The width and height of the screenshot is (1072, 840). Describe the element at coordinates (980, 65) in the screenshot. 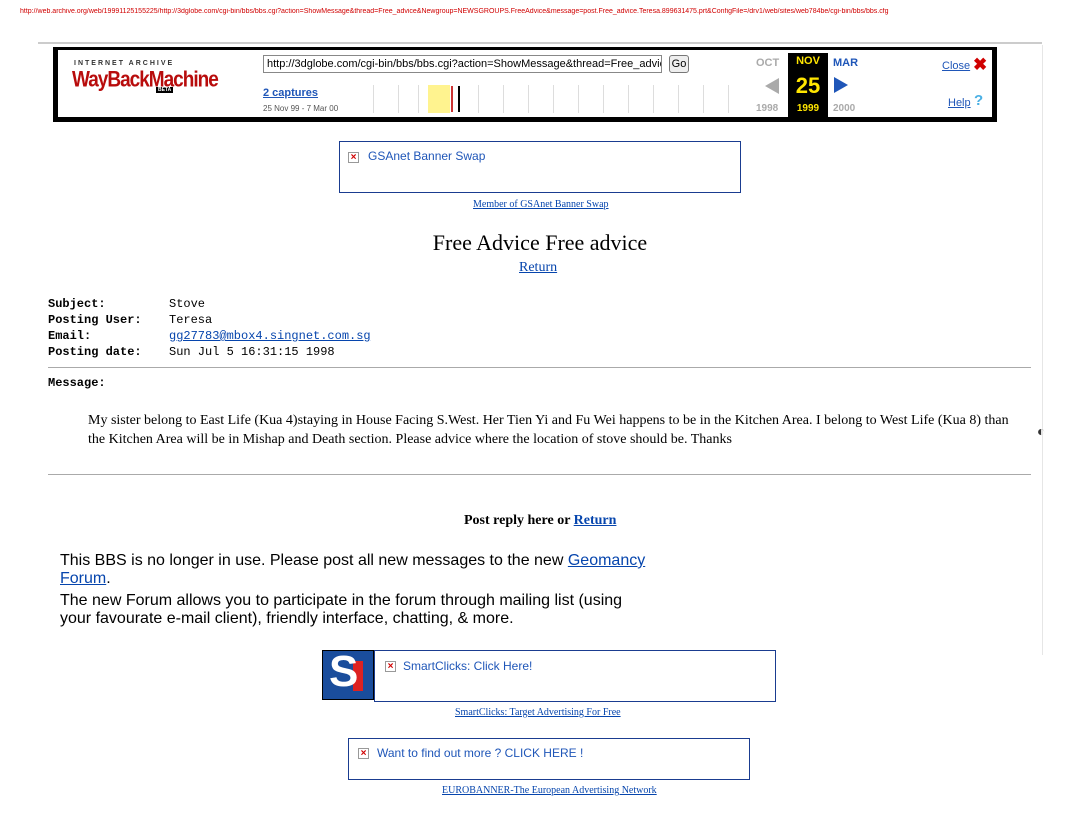

I see `close-icon: ✖` at that location.